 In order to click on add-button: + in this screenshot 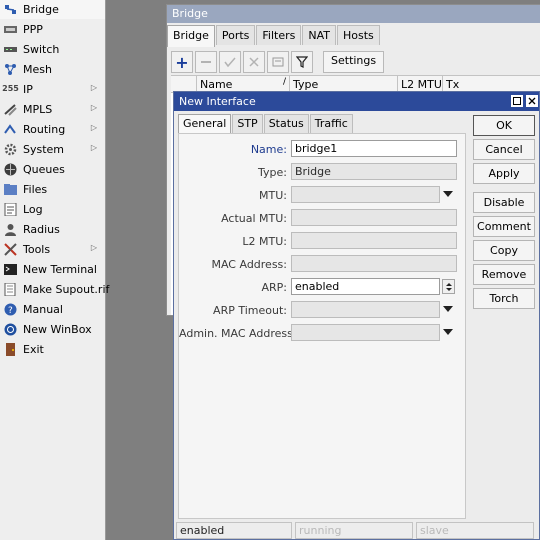, I will do `click(182, 62)`.